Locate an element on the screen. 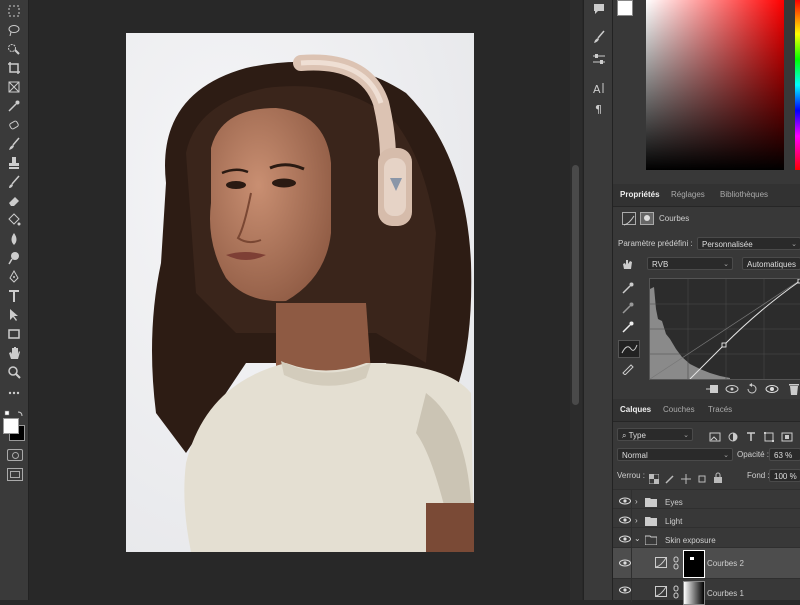 The image size is (800, 605). color-field is located at coordinates (715, 85).